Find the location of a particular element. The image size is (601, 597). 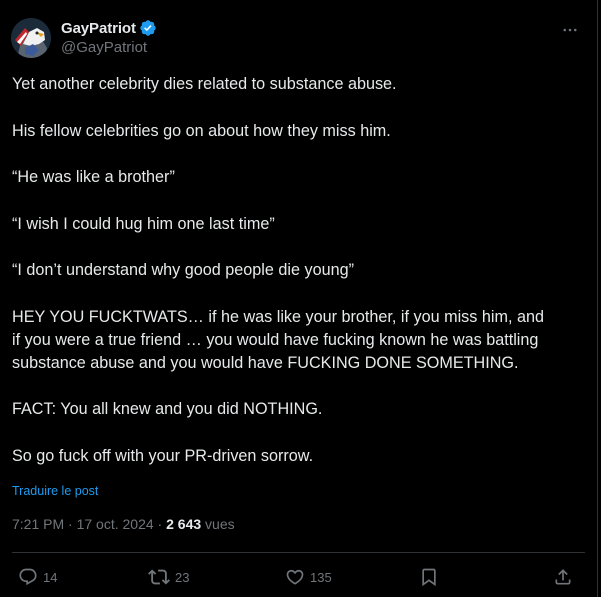

post-line: “I wish I could hug him one last time” is located at coordinates (143, 223).